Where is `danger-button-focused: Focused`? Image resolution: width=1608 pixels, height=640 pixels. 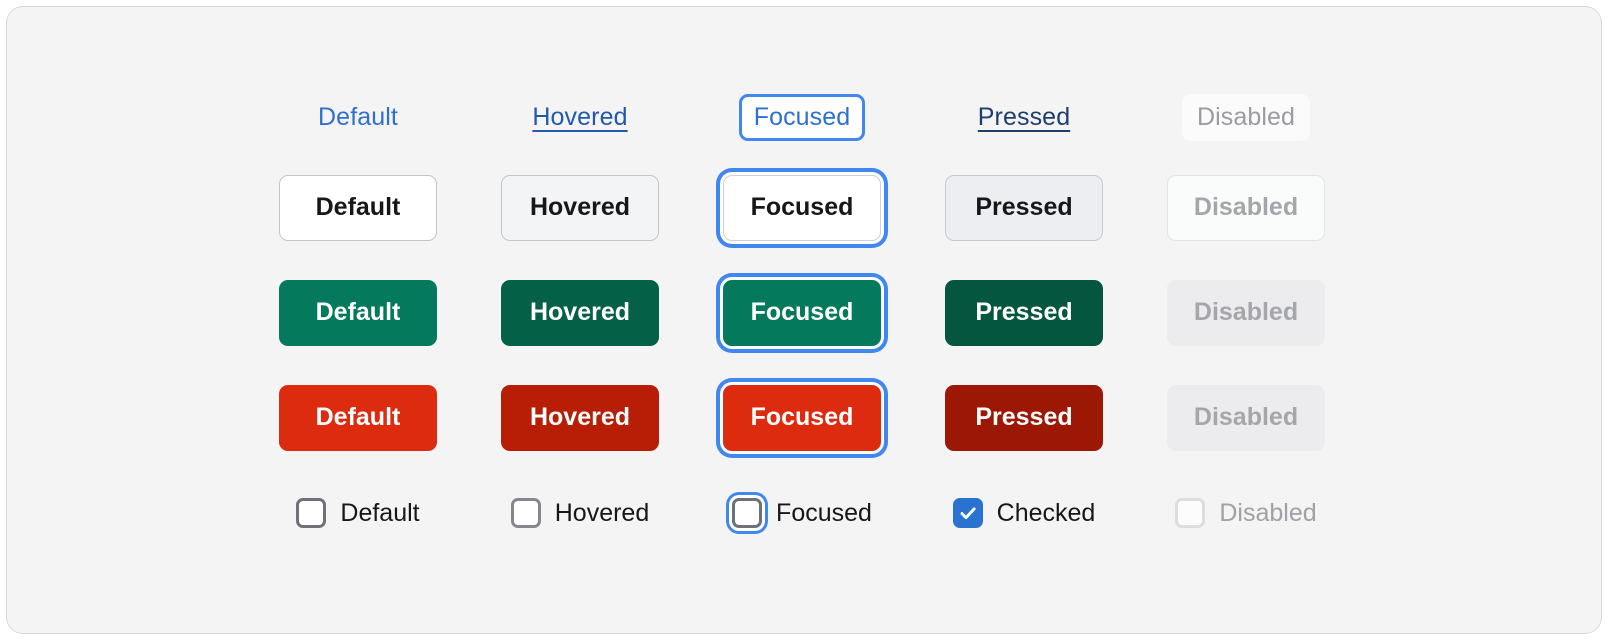
danger-button-focused: Focused is located at coordinates (802, 417).